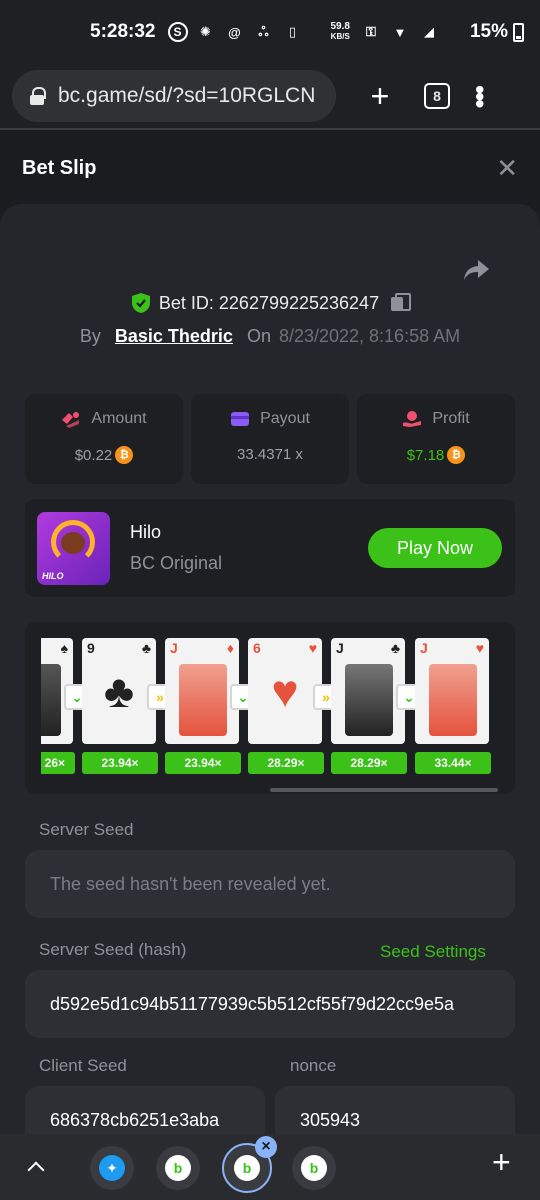  I want to click on battery-percent: 15%, so click(488, 31).